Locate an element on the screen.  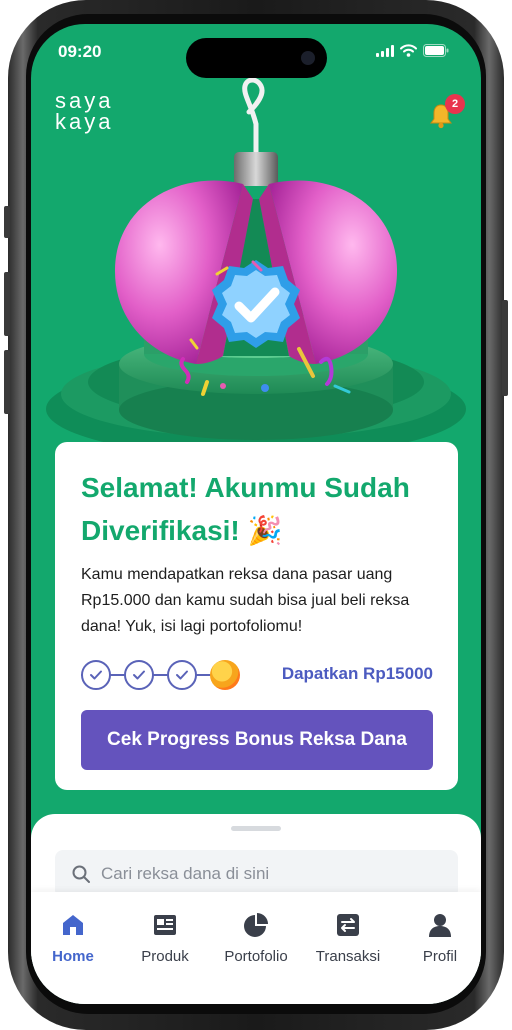
volume-up-button is located at coordinates (7, 304).